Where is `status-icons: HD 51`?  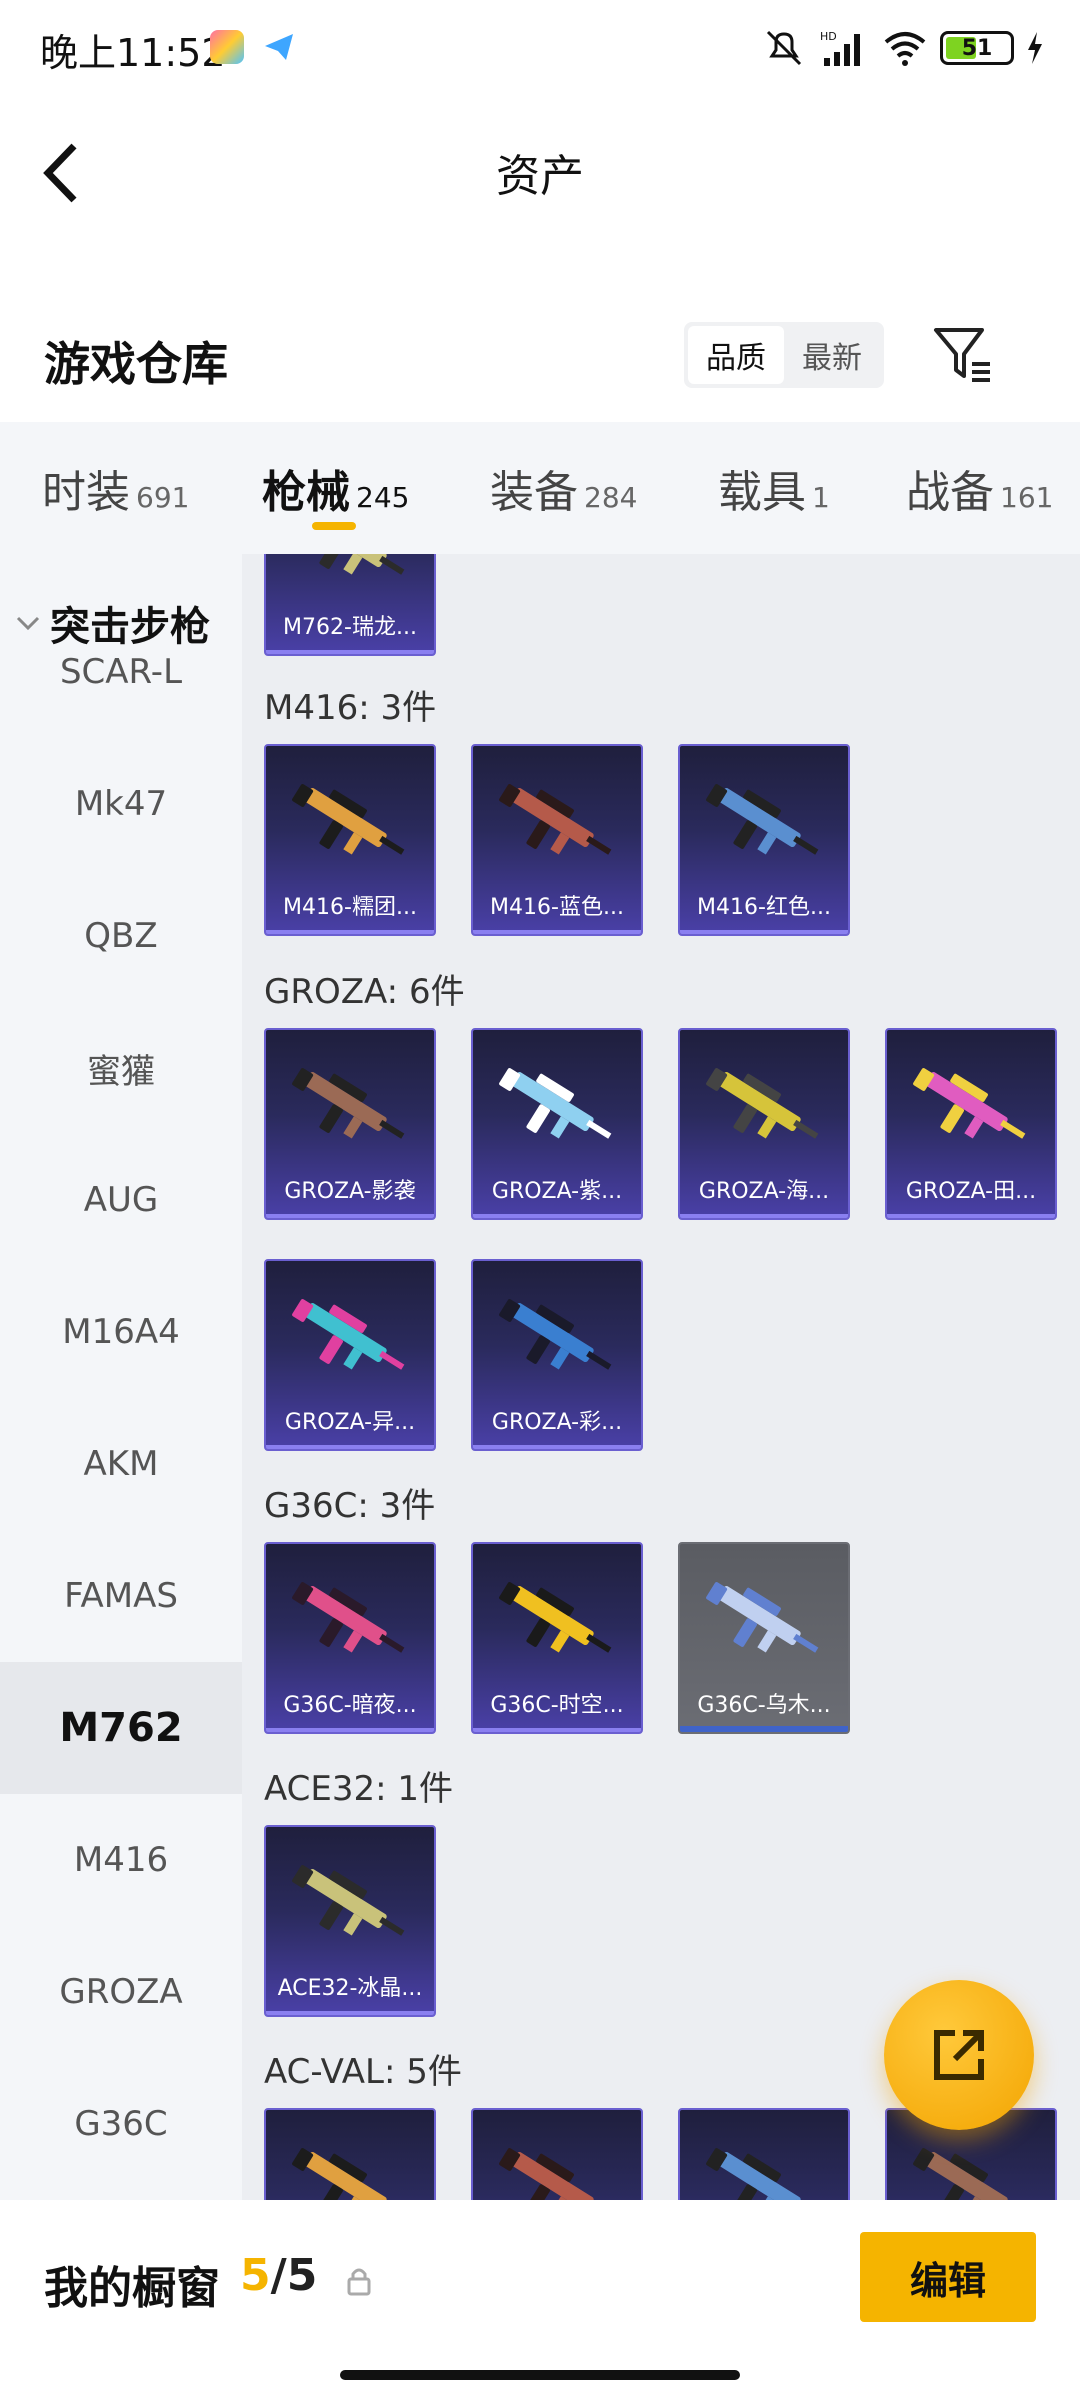 status-icons: HD 51 is located at coordinates (903, 48).